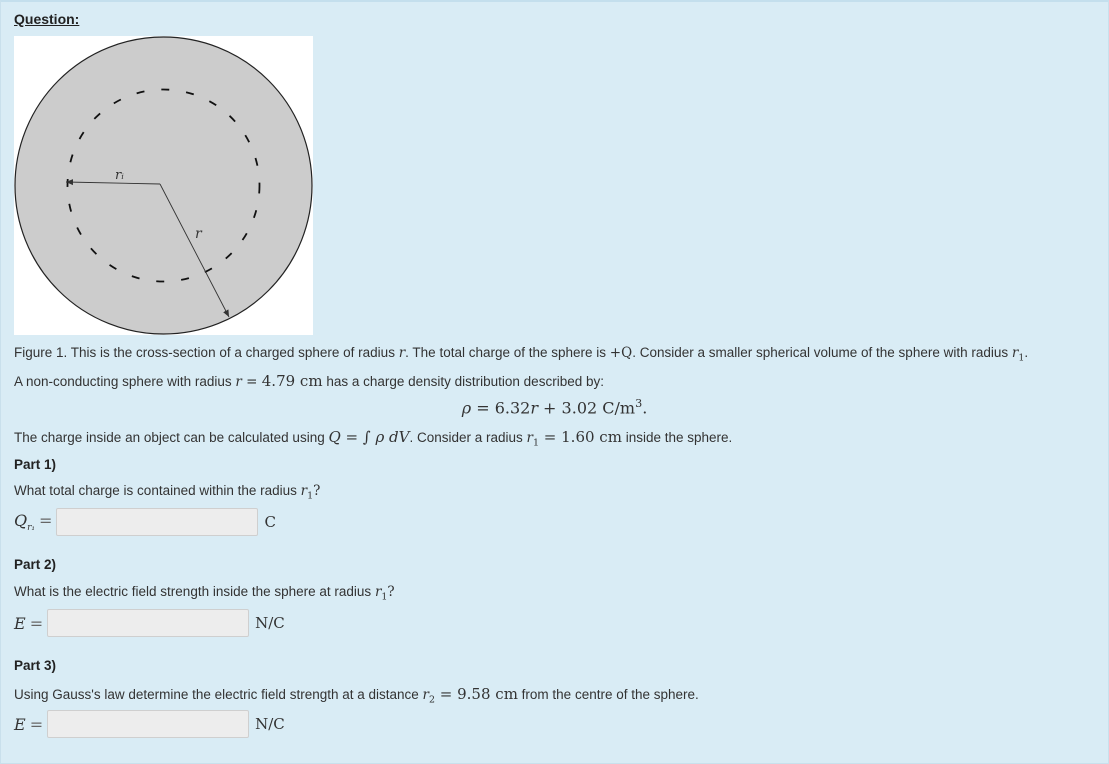 The width and height of the screenshot is (1109, 764). What do you see at coordinates (47, 19) in the screenshot?
I see `question-heading: Question:` at bounding box center [47, 19].